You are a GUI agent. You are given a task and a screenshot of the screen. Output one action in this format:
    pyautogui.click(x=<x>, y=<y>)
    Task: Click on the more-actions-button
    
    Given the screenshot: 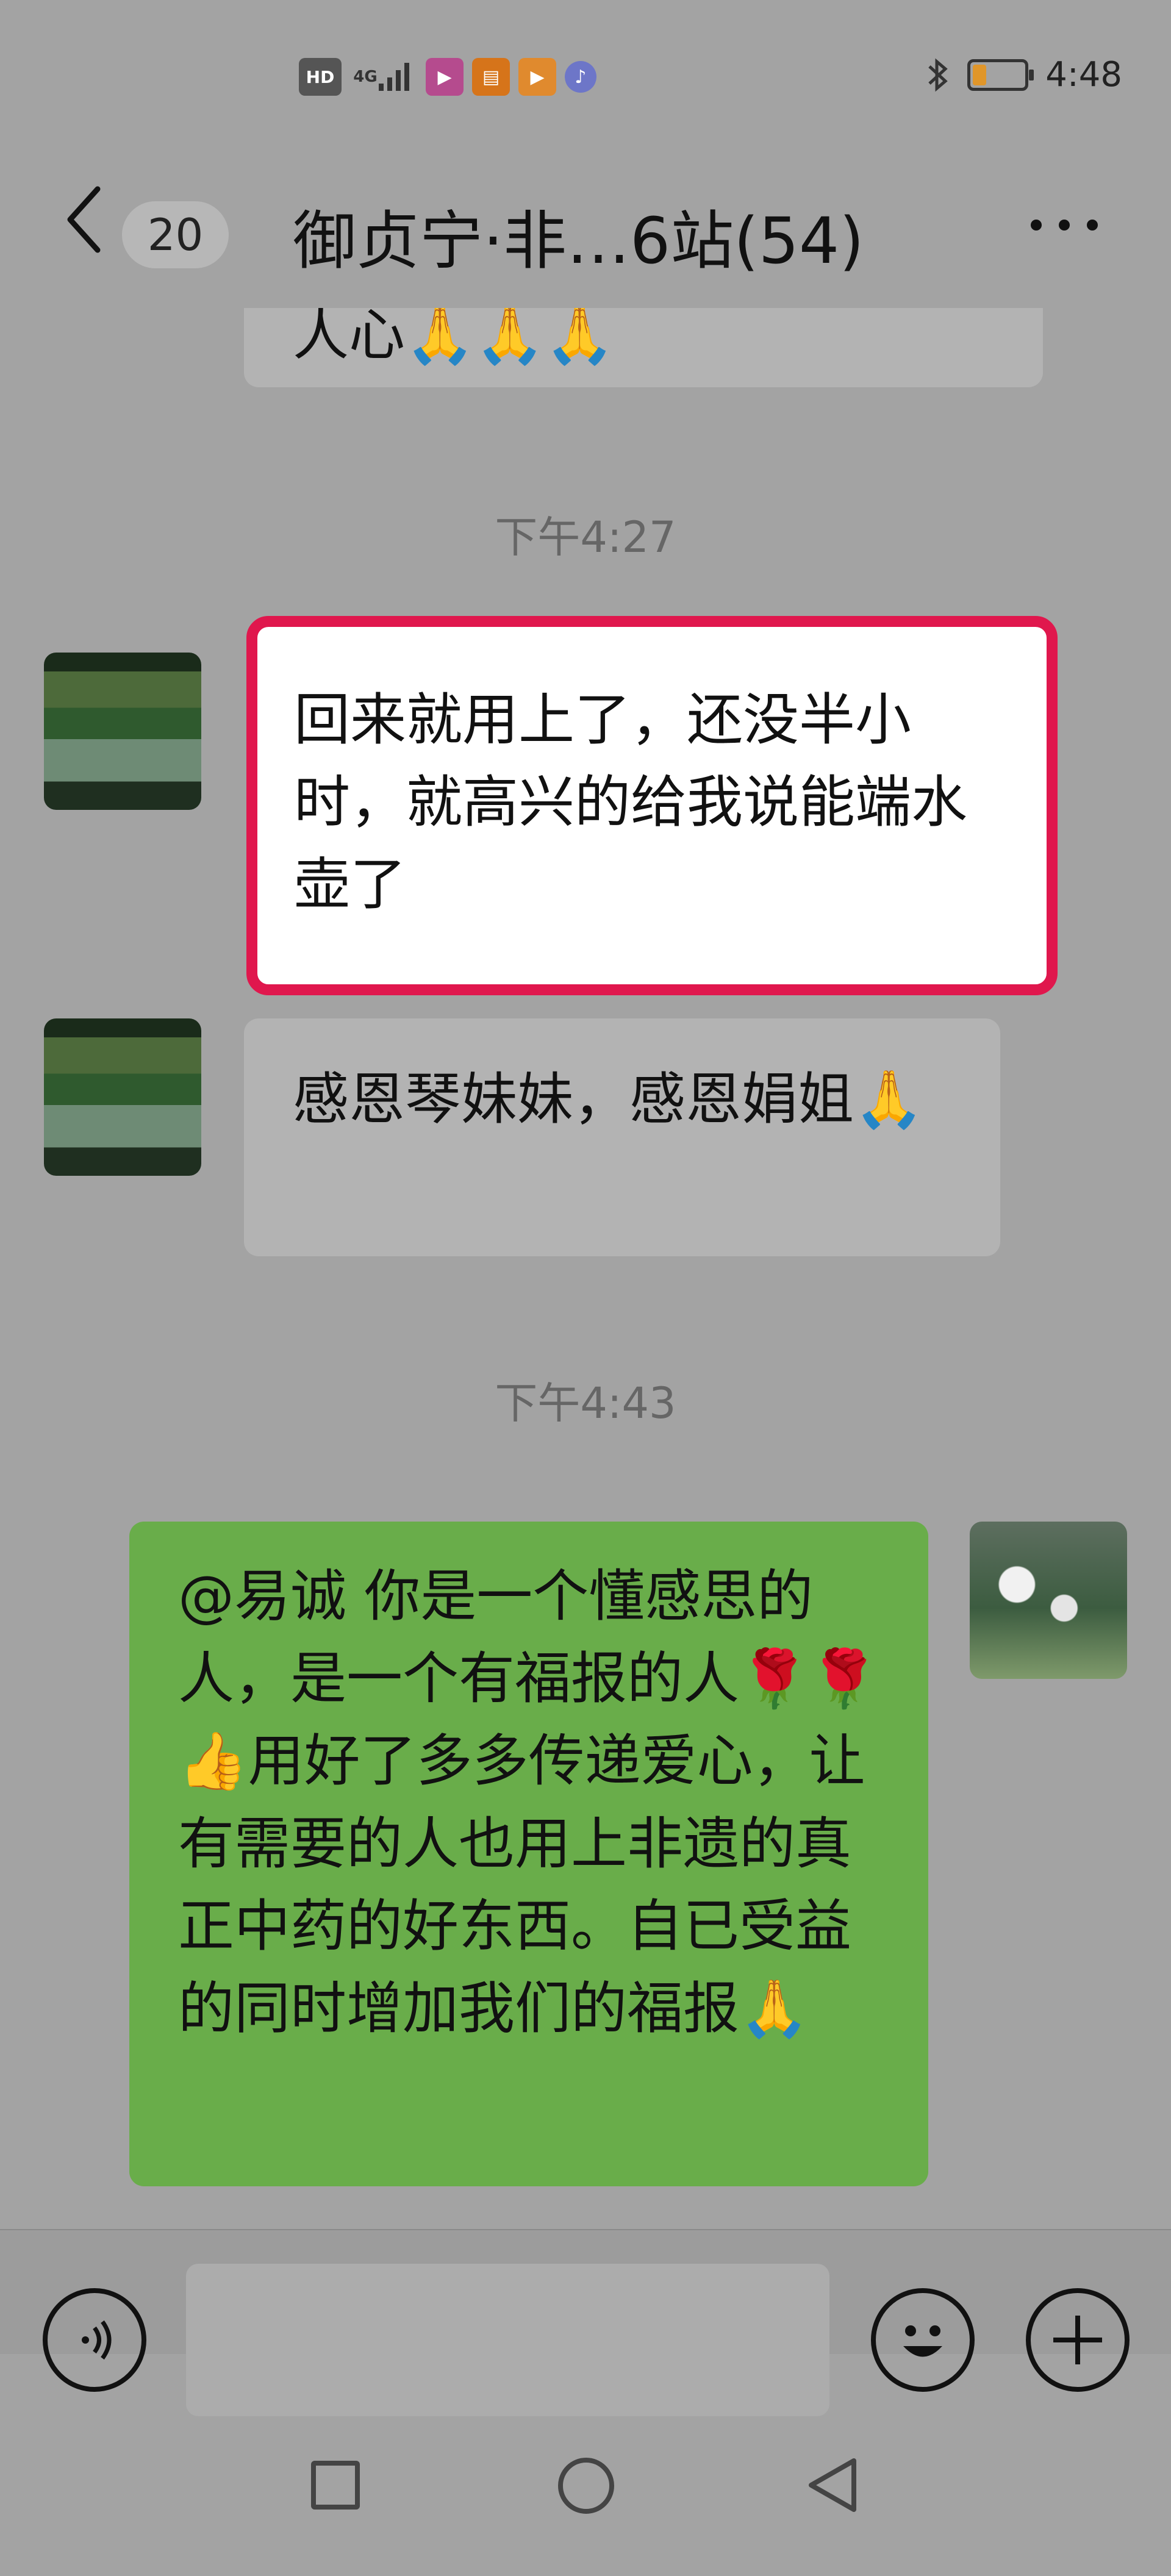 What is the action you would take?
    pyautogui.click(x=1078, y=2340)
    